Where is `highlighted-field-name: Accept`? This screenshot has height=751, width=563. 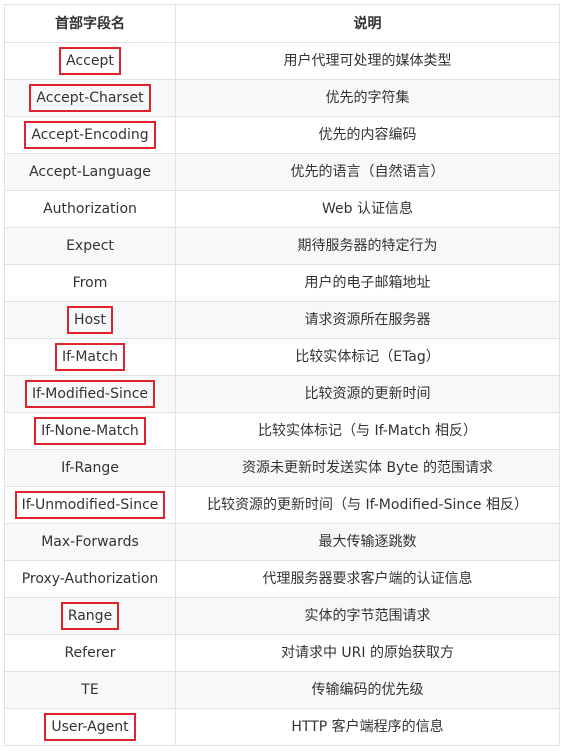
highlighted-field-name: Accept is located at coordinates (90, 61).